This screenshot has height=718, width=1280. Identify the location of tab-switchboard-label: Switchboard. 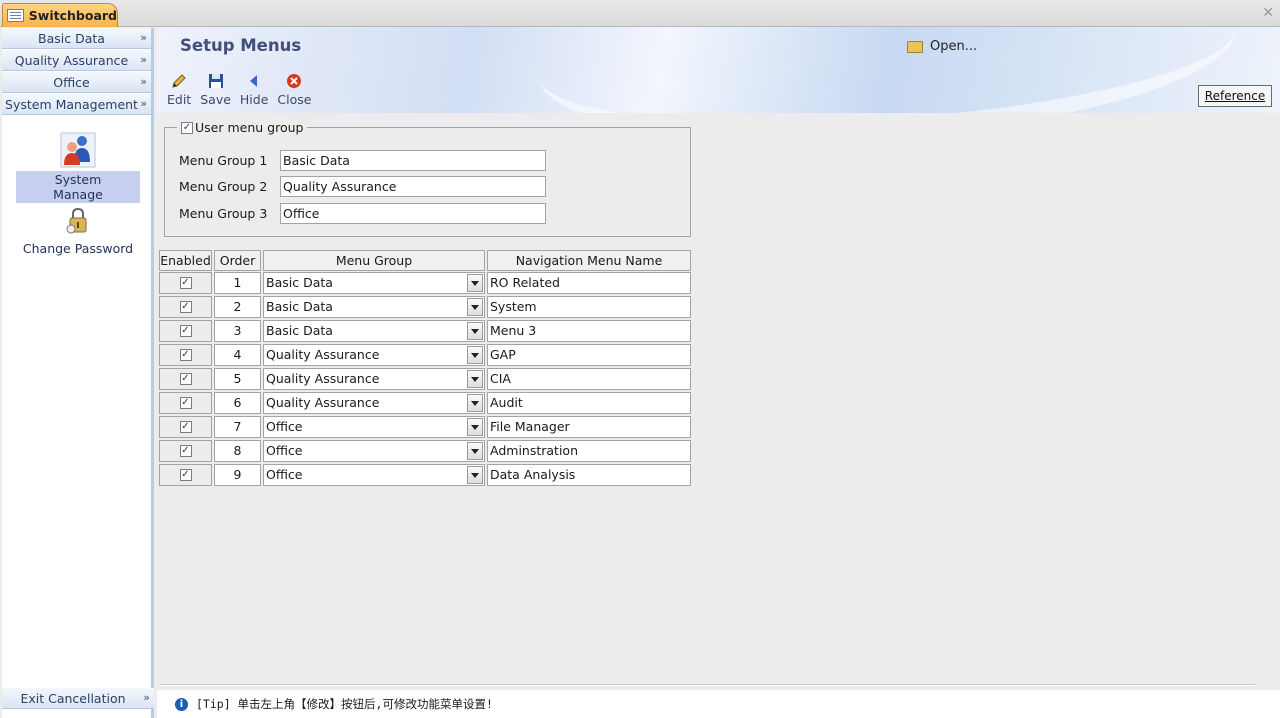
(72, 15).